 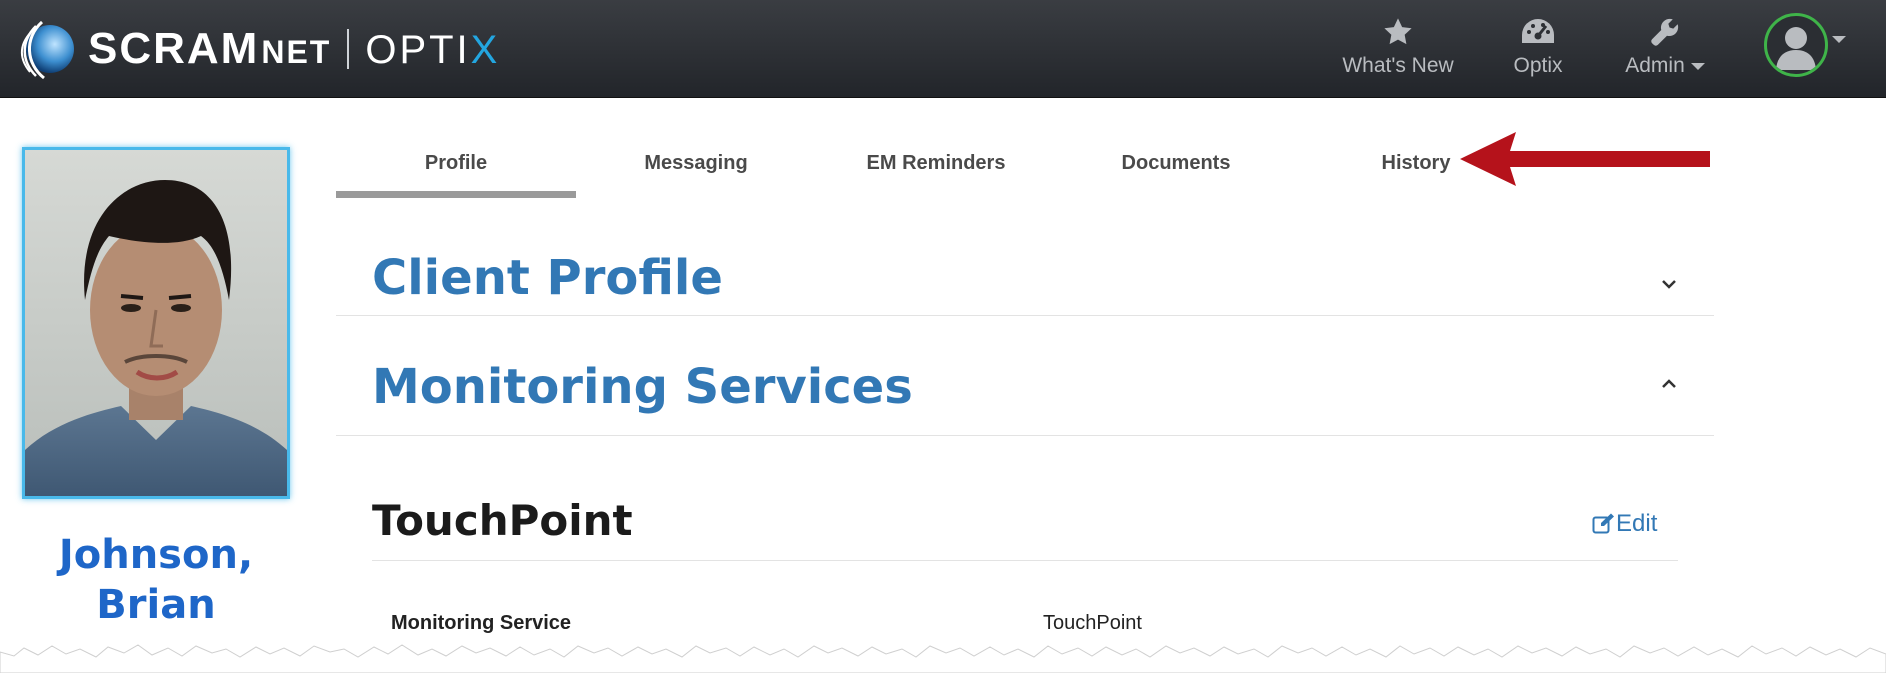 I want to click on user-avatar-icon, so click(x=1796, y=45).